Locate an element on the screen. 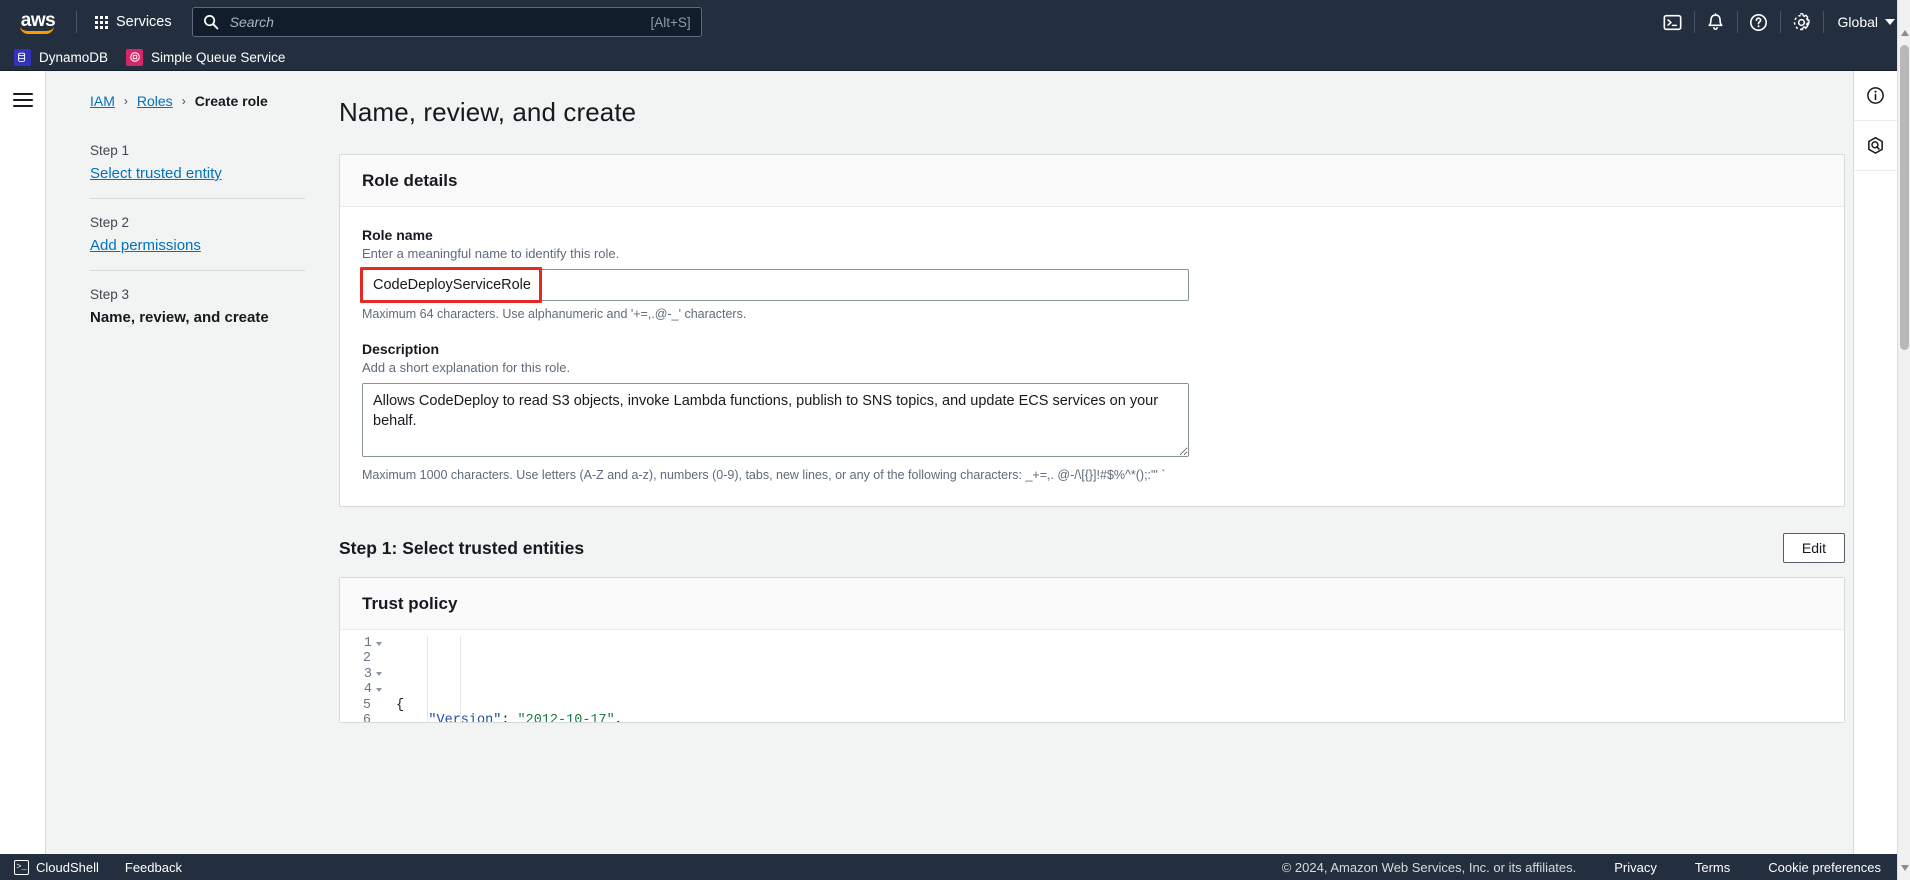 This screenshot has width=1910, height=880. step-2-number: Step 2 is located at coordinates (110, 222).